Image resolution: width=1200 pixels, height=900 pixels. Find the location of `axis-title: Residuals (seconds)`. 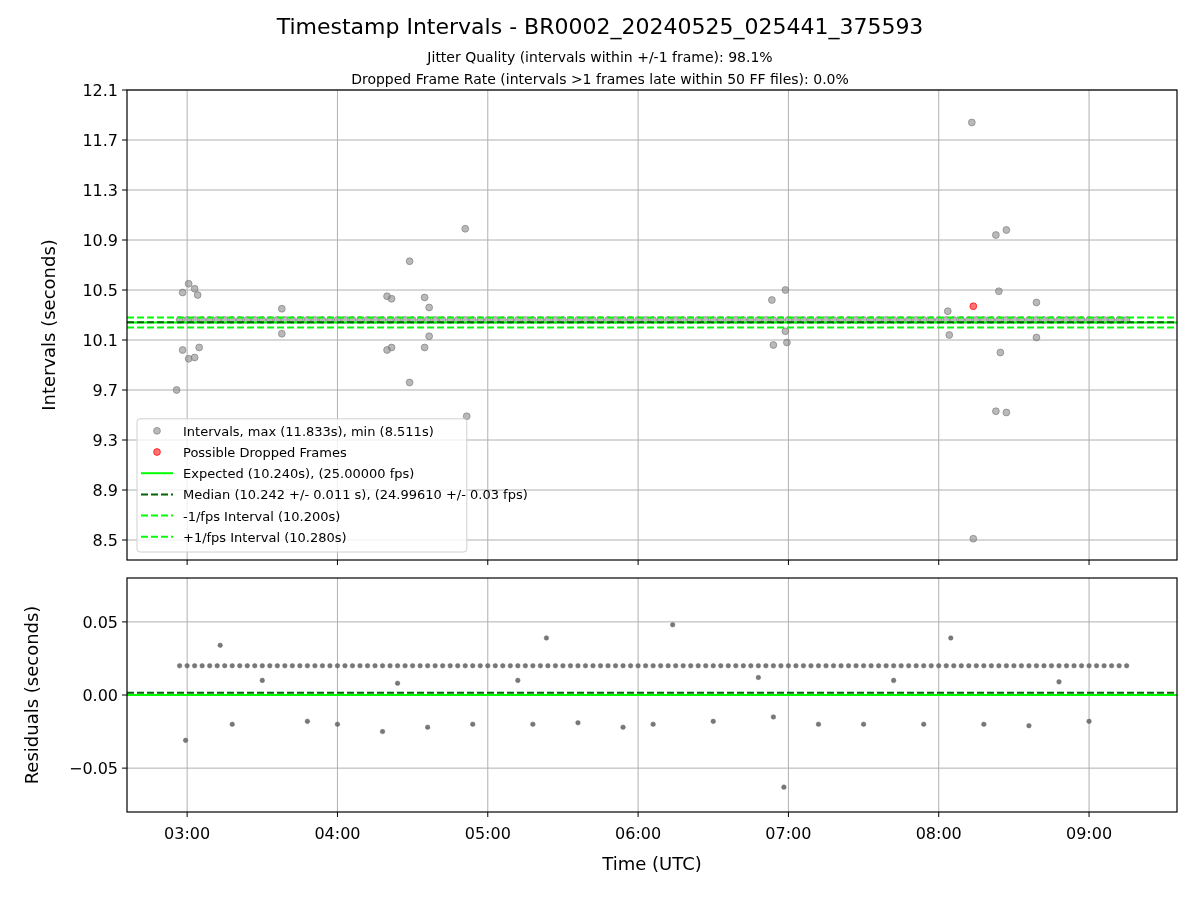

axis-title: Residuals (seconds) is located at coordinates (31, 695).